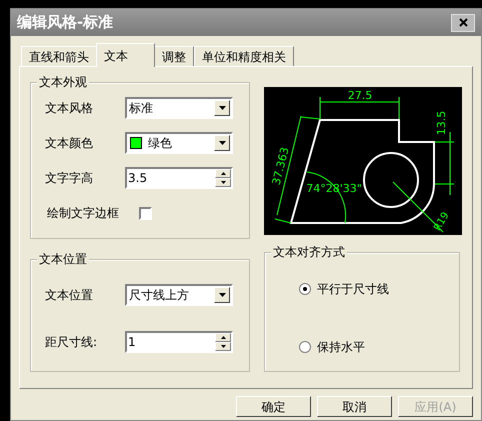  Describe the element at coordinates (71, 342) in the screenshot. I see `field-label: 距尺寸线:` at that location.